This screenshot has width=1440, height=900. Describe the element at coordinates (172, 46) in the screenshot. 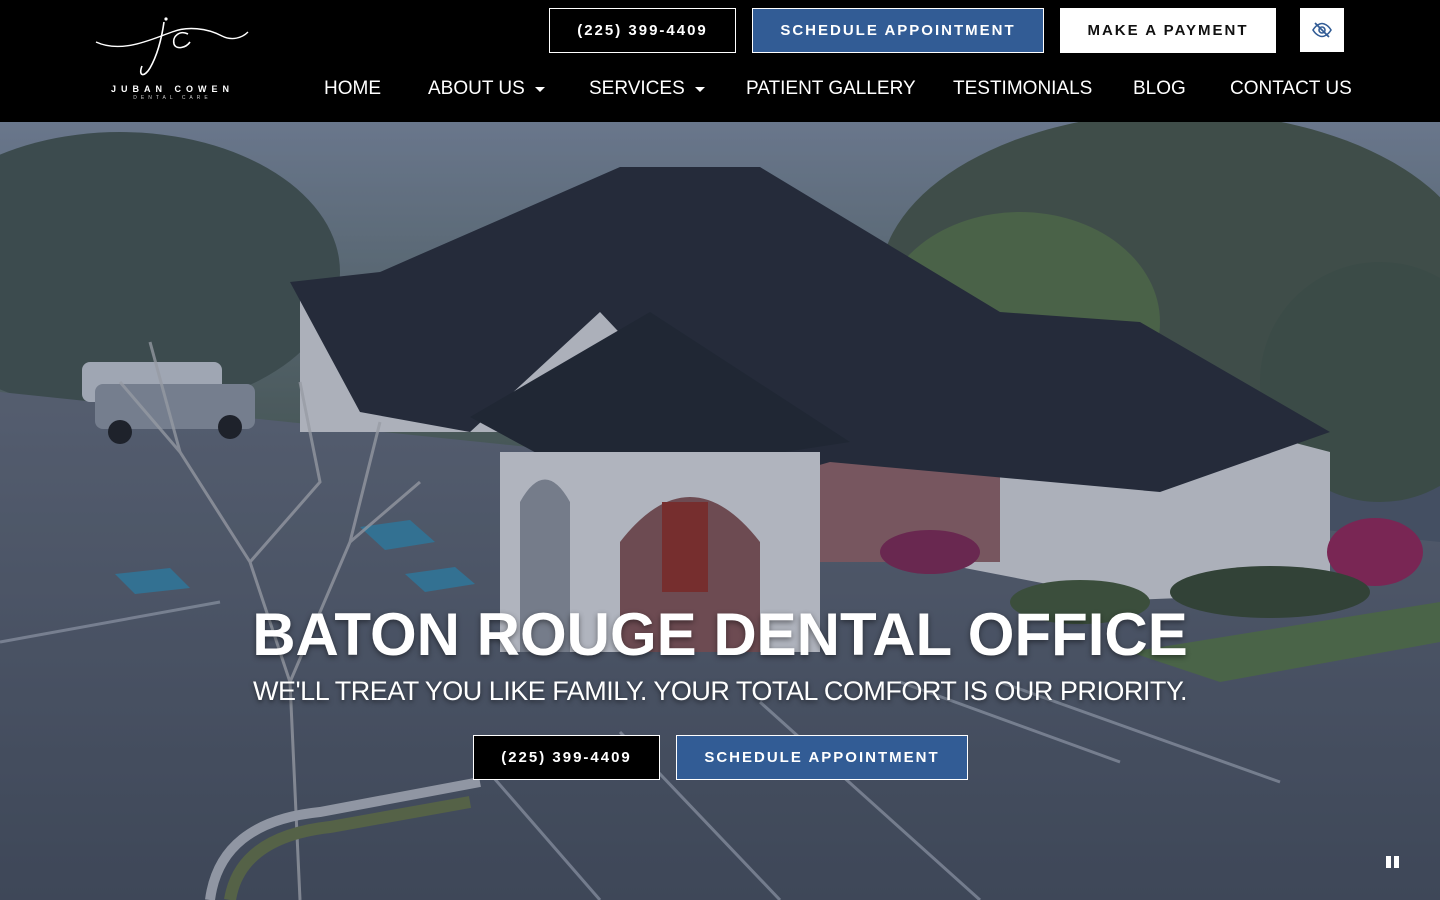

I see `monogram-icon` at that location.